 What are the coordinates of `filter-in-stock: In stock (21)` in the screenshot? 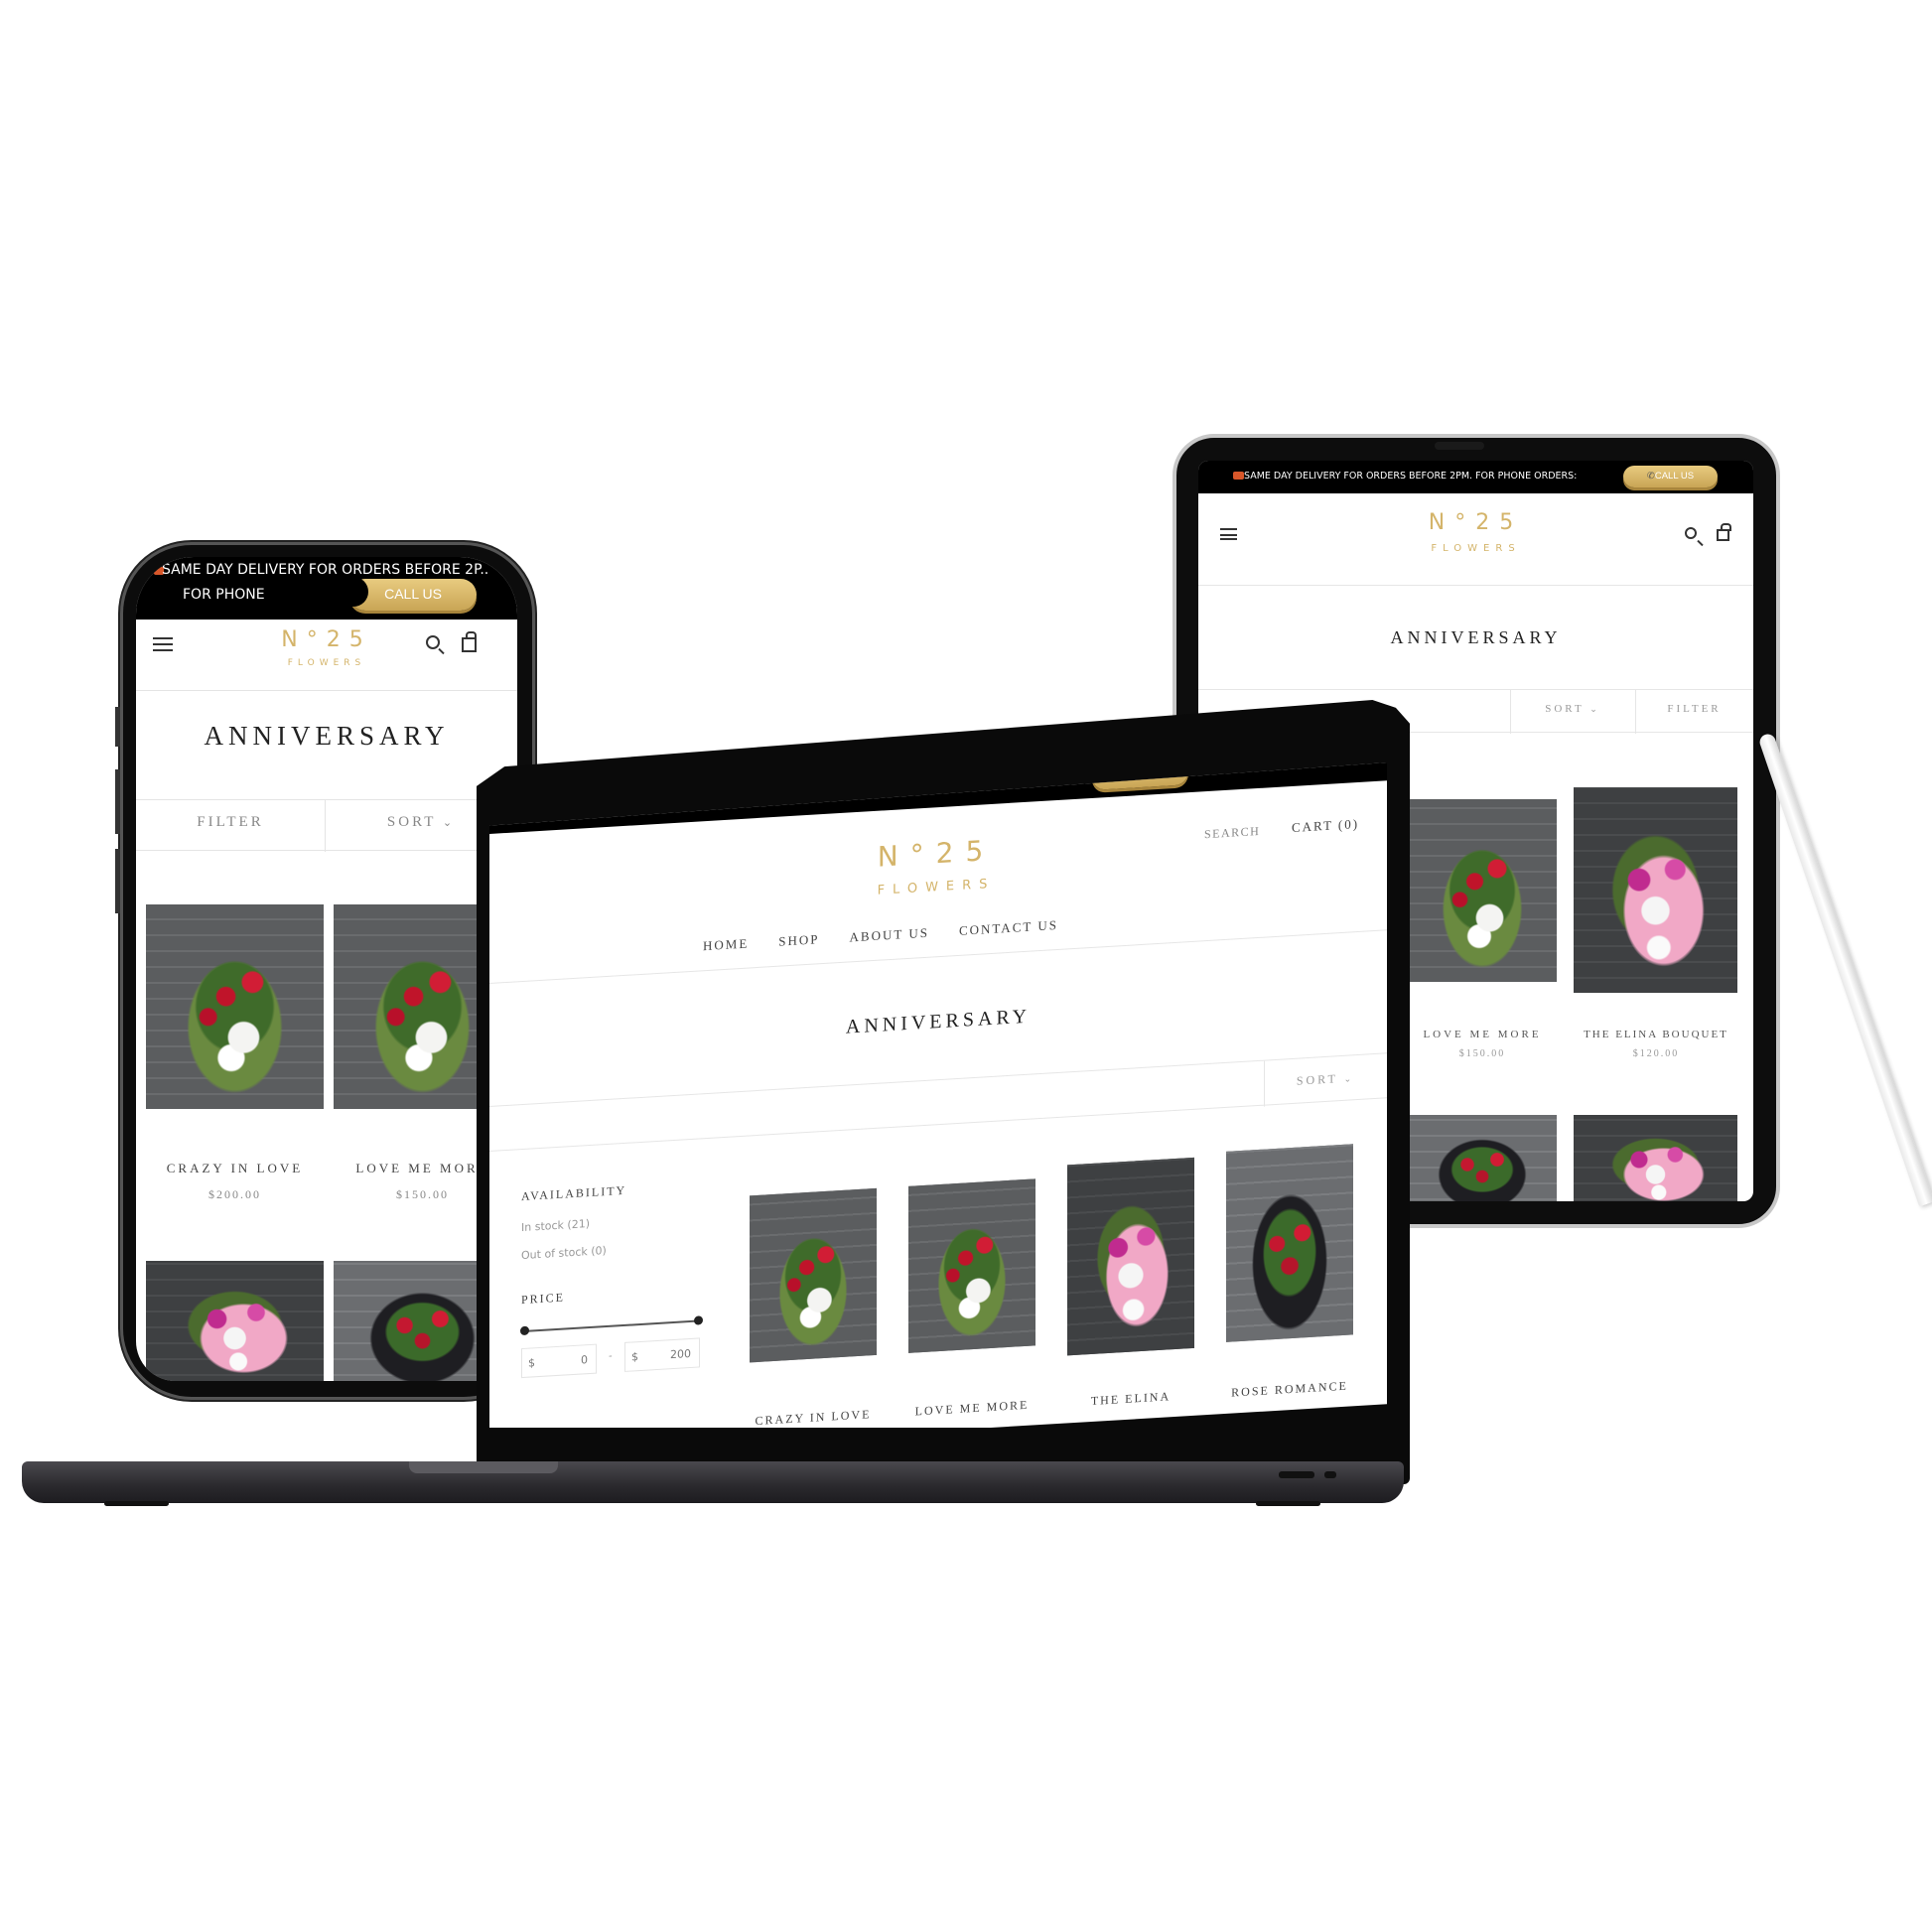 It's located at (556, 1225).